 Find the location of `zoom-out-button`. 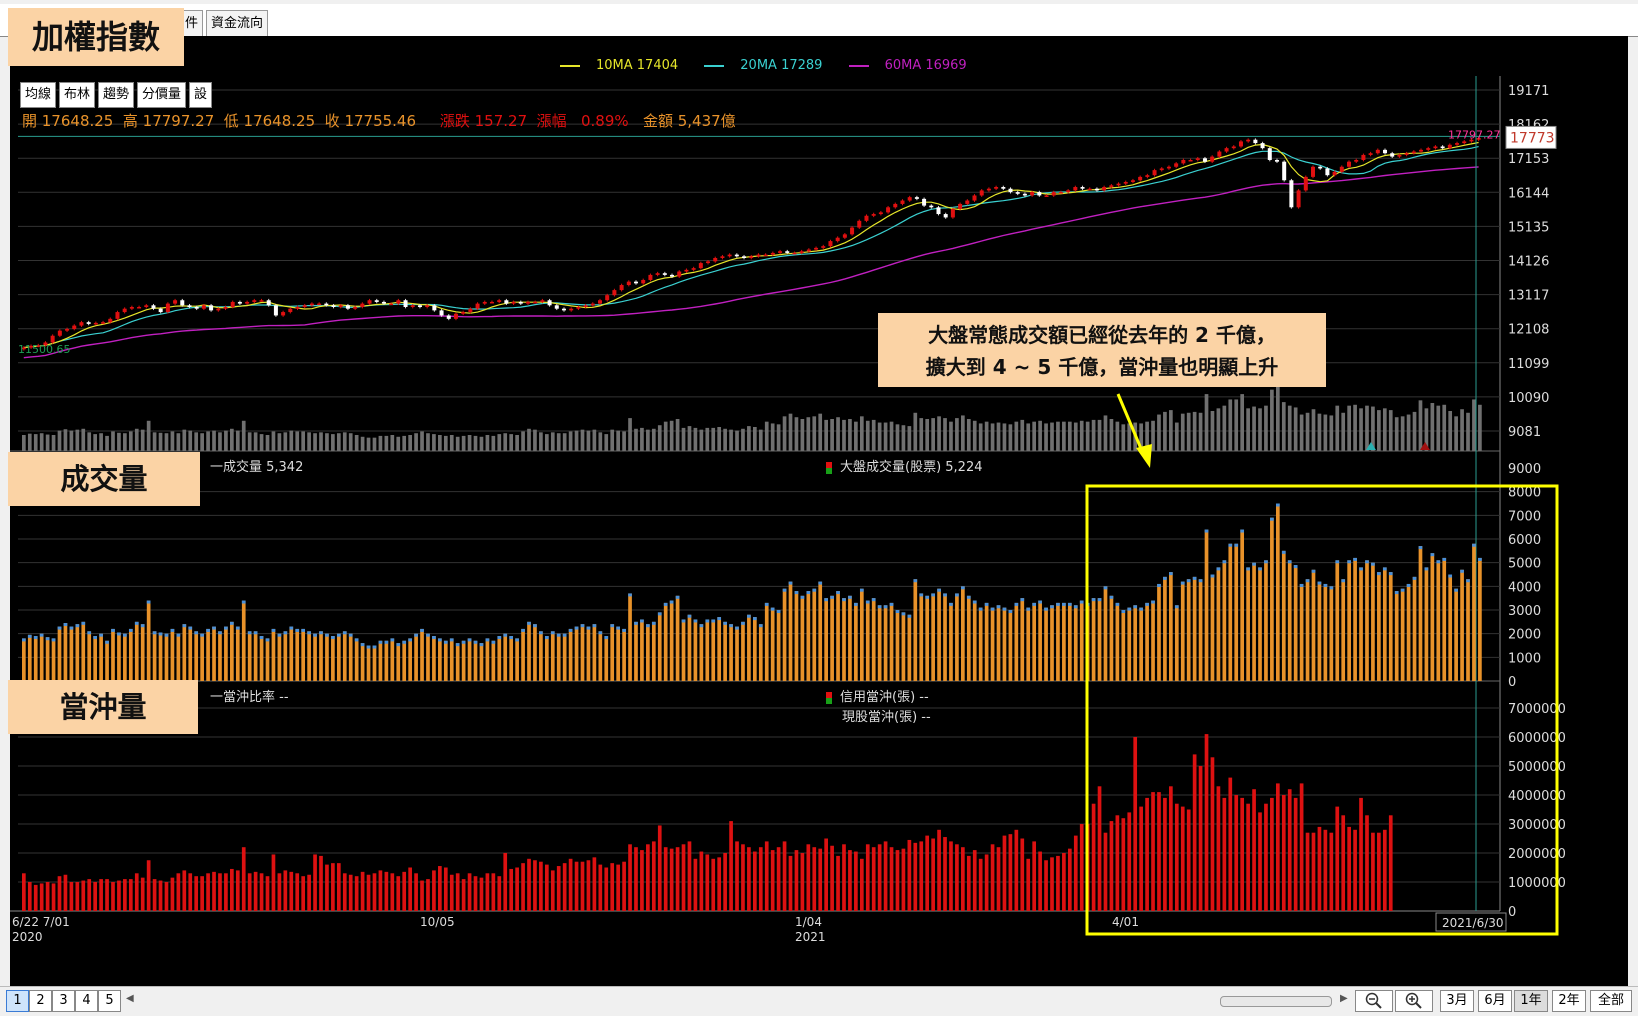

zoom-out-button is located at coordinates (1374, 1001).